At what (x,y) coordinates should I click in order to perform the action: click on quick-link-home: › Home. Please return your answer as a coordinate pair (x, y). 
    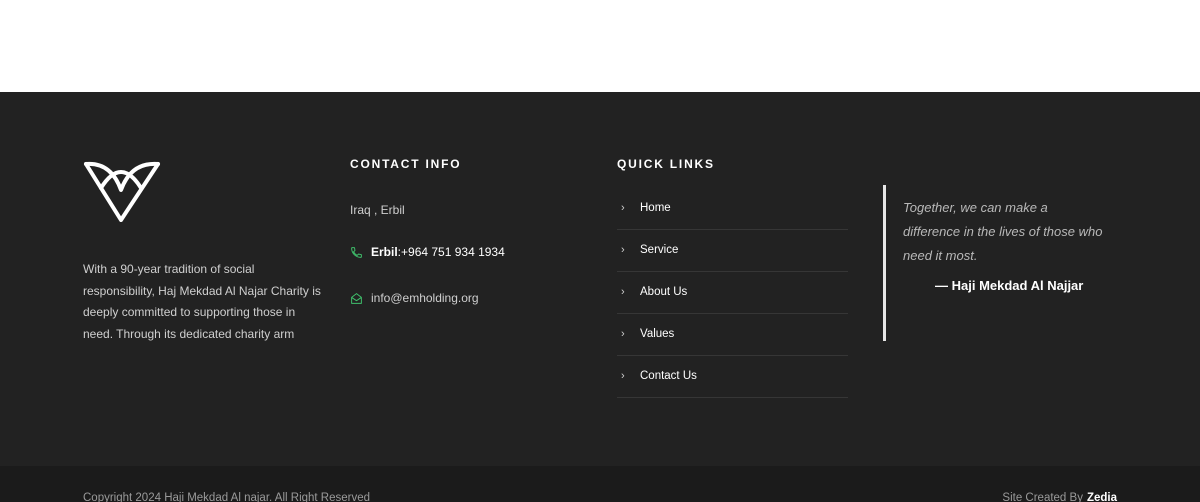
    Looking at the image, I should click on (732, 209).